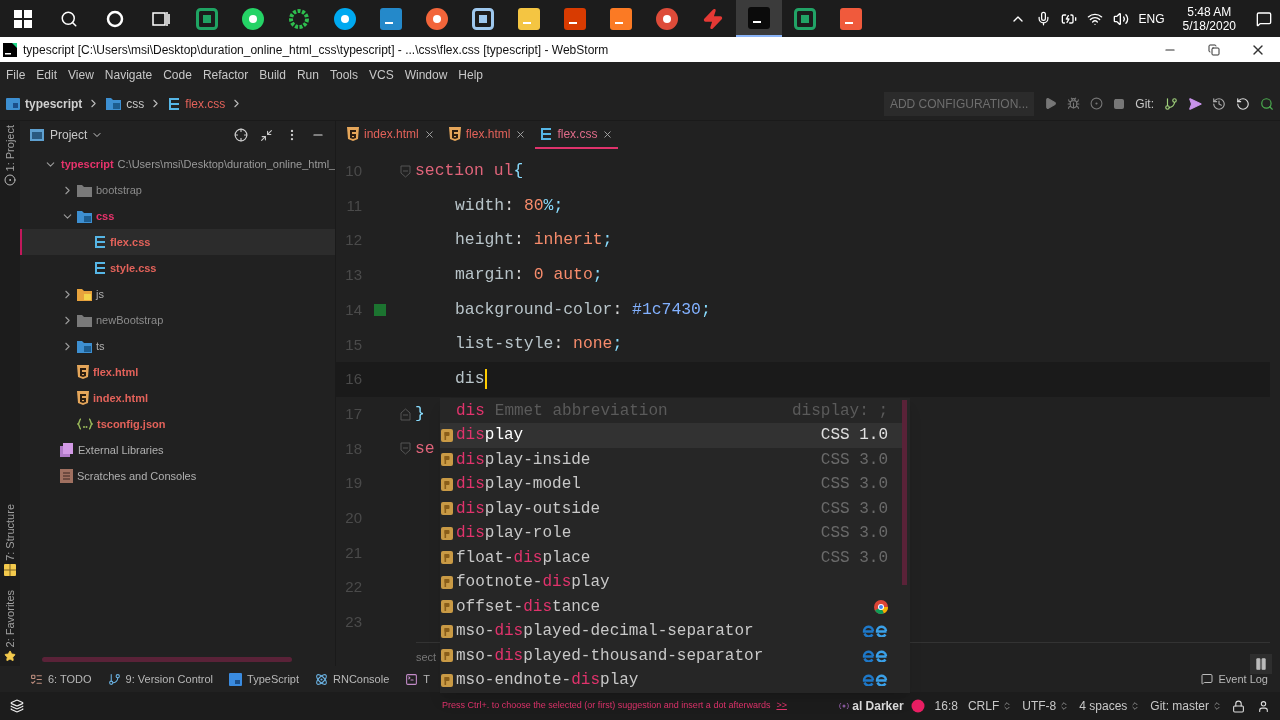 The width and height of the screenshot is (1280, 720). Describe the element at coordinates (1110, 706) in the screenshot. I see `status-item: 4 spaces` at that location.